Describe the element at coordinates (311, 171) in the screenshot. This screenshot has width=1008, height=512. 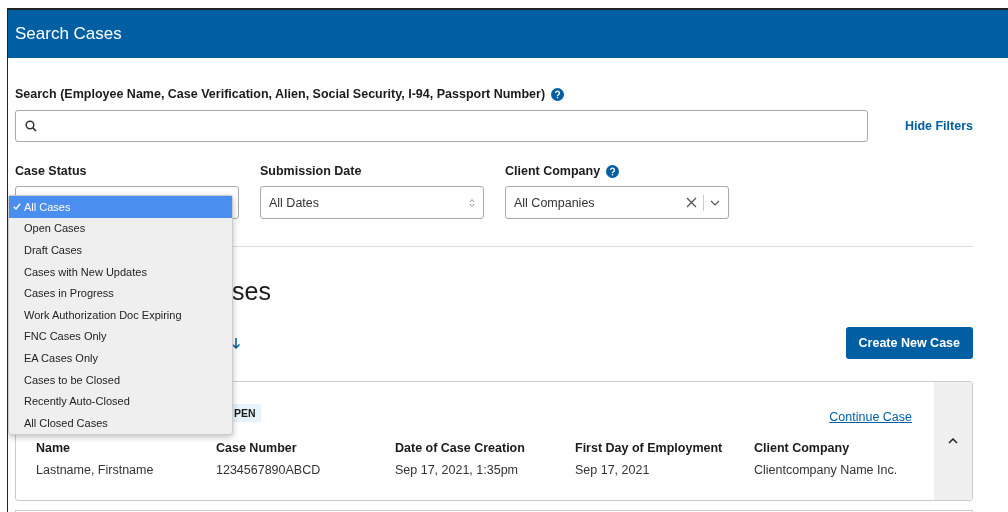
I see `filter-label: Submission Date` at that location.